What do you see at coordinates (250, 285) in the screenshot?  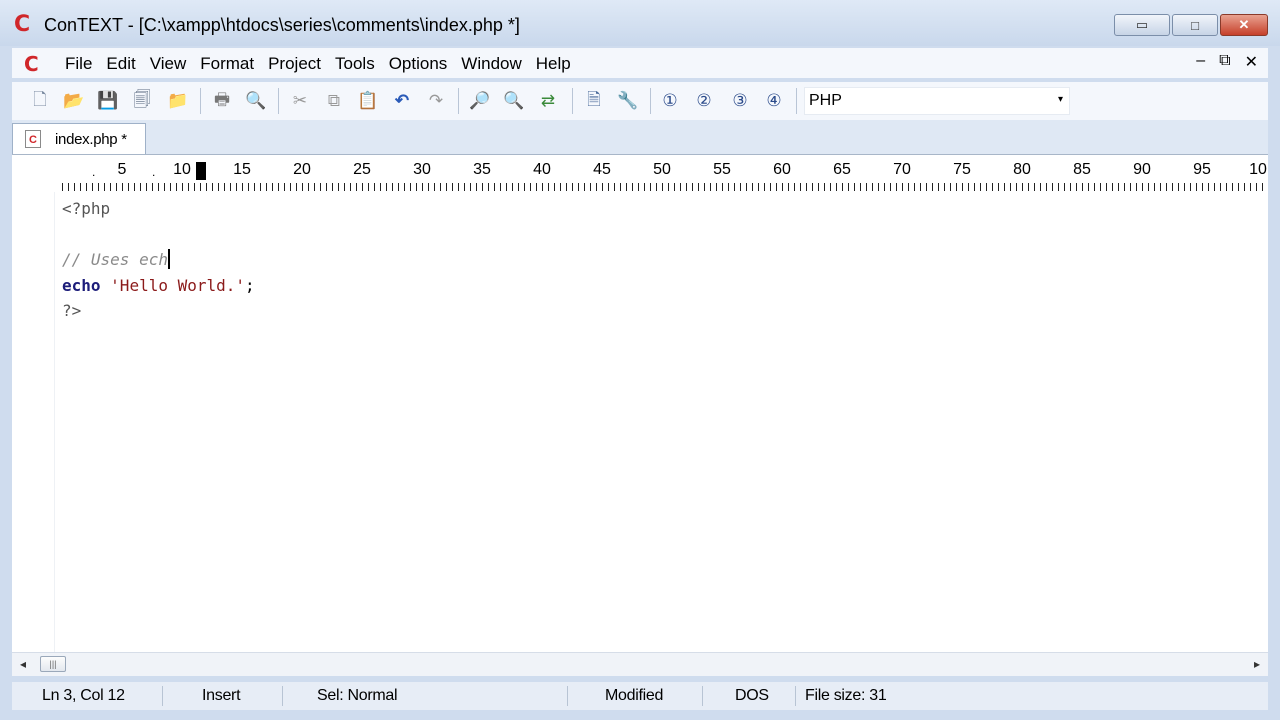 I see `statement-terminator: ;` at bounding box center [250, 285].